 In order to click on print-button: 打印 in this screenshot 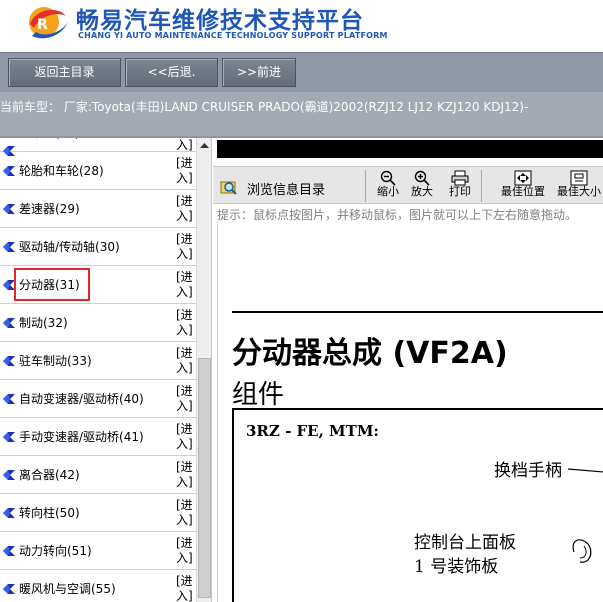, I will do `click(460, 186)`.